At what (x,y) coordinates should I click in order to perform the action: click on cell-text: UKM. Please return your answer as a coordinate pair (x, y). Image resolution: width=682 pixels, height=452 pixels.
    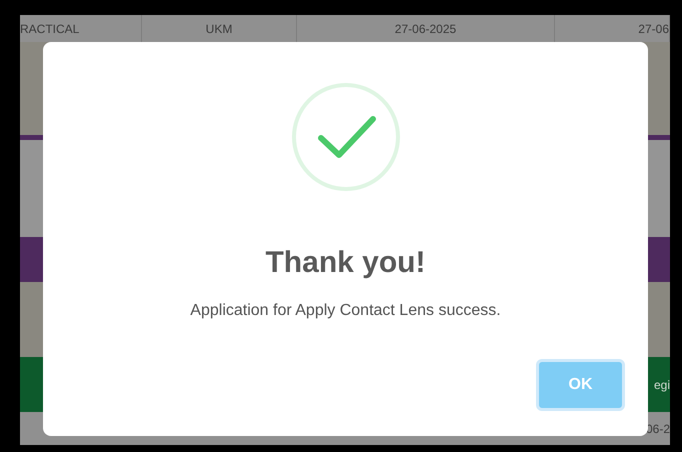
    Looking at the image, I should click on (219, 29).